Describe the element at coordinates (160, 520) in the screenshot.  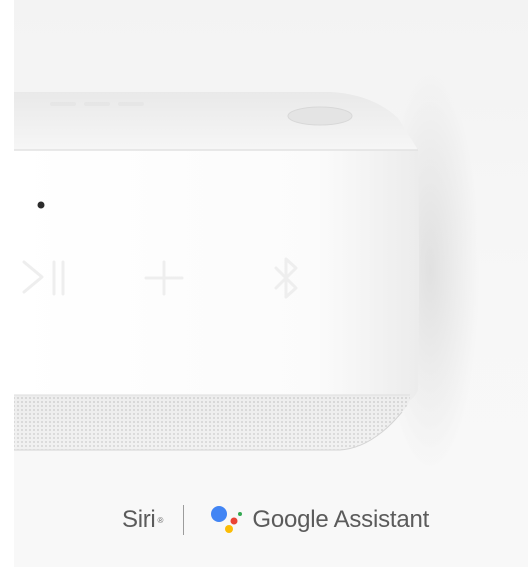
I see `siri-registered-mark: ®` at that location.